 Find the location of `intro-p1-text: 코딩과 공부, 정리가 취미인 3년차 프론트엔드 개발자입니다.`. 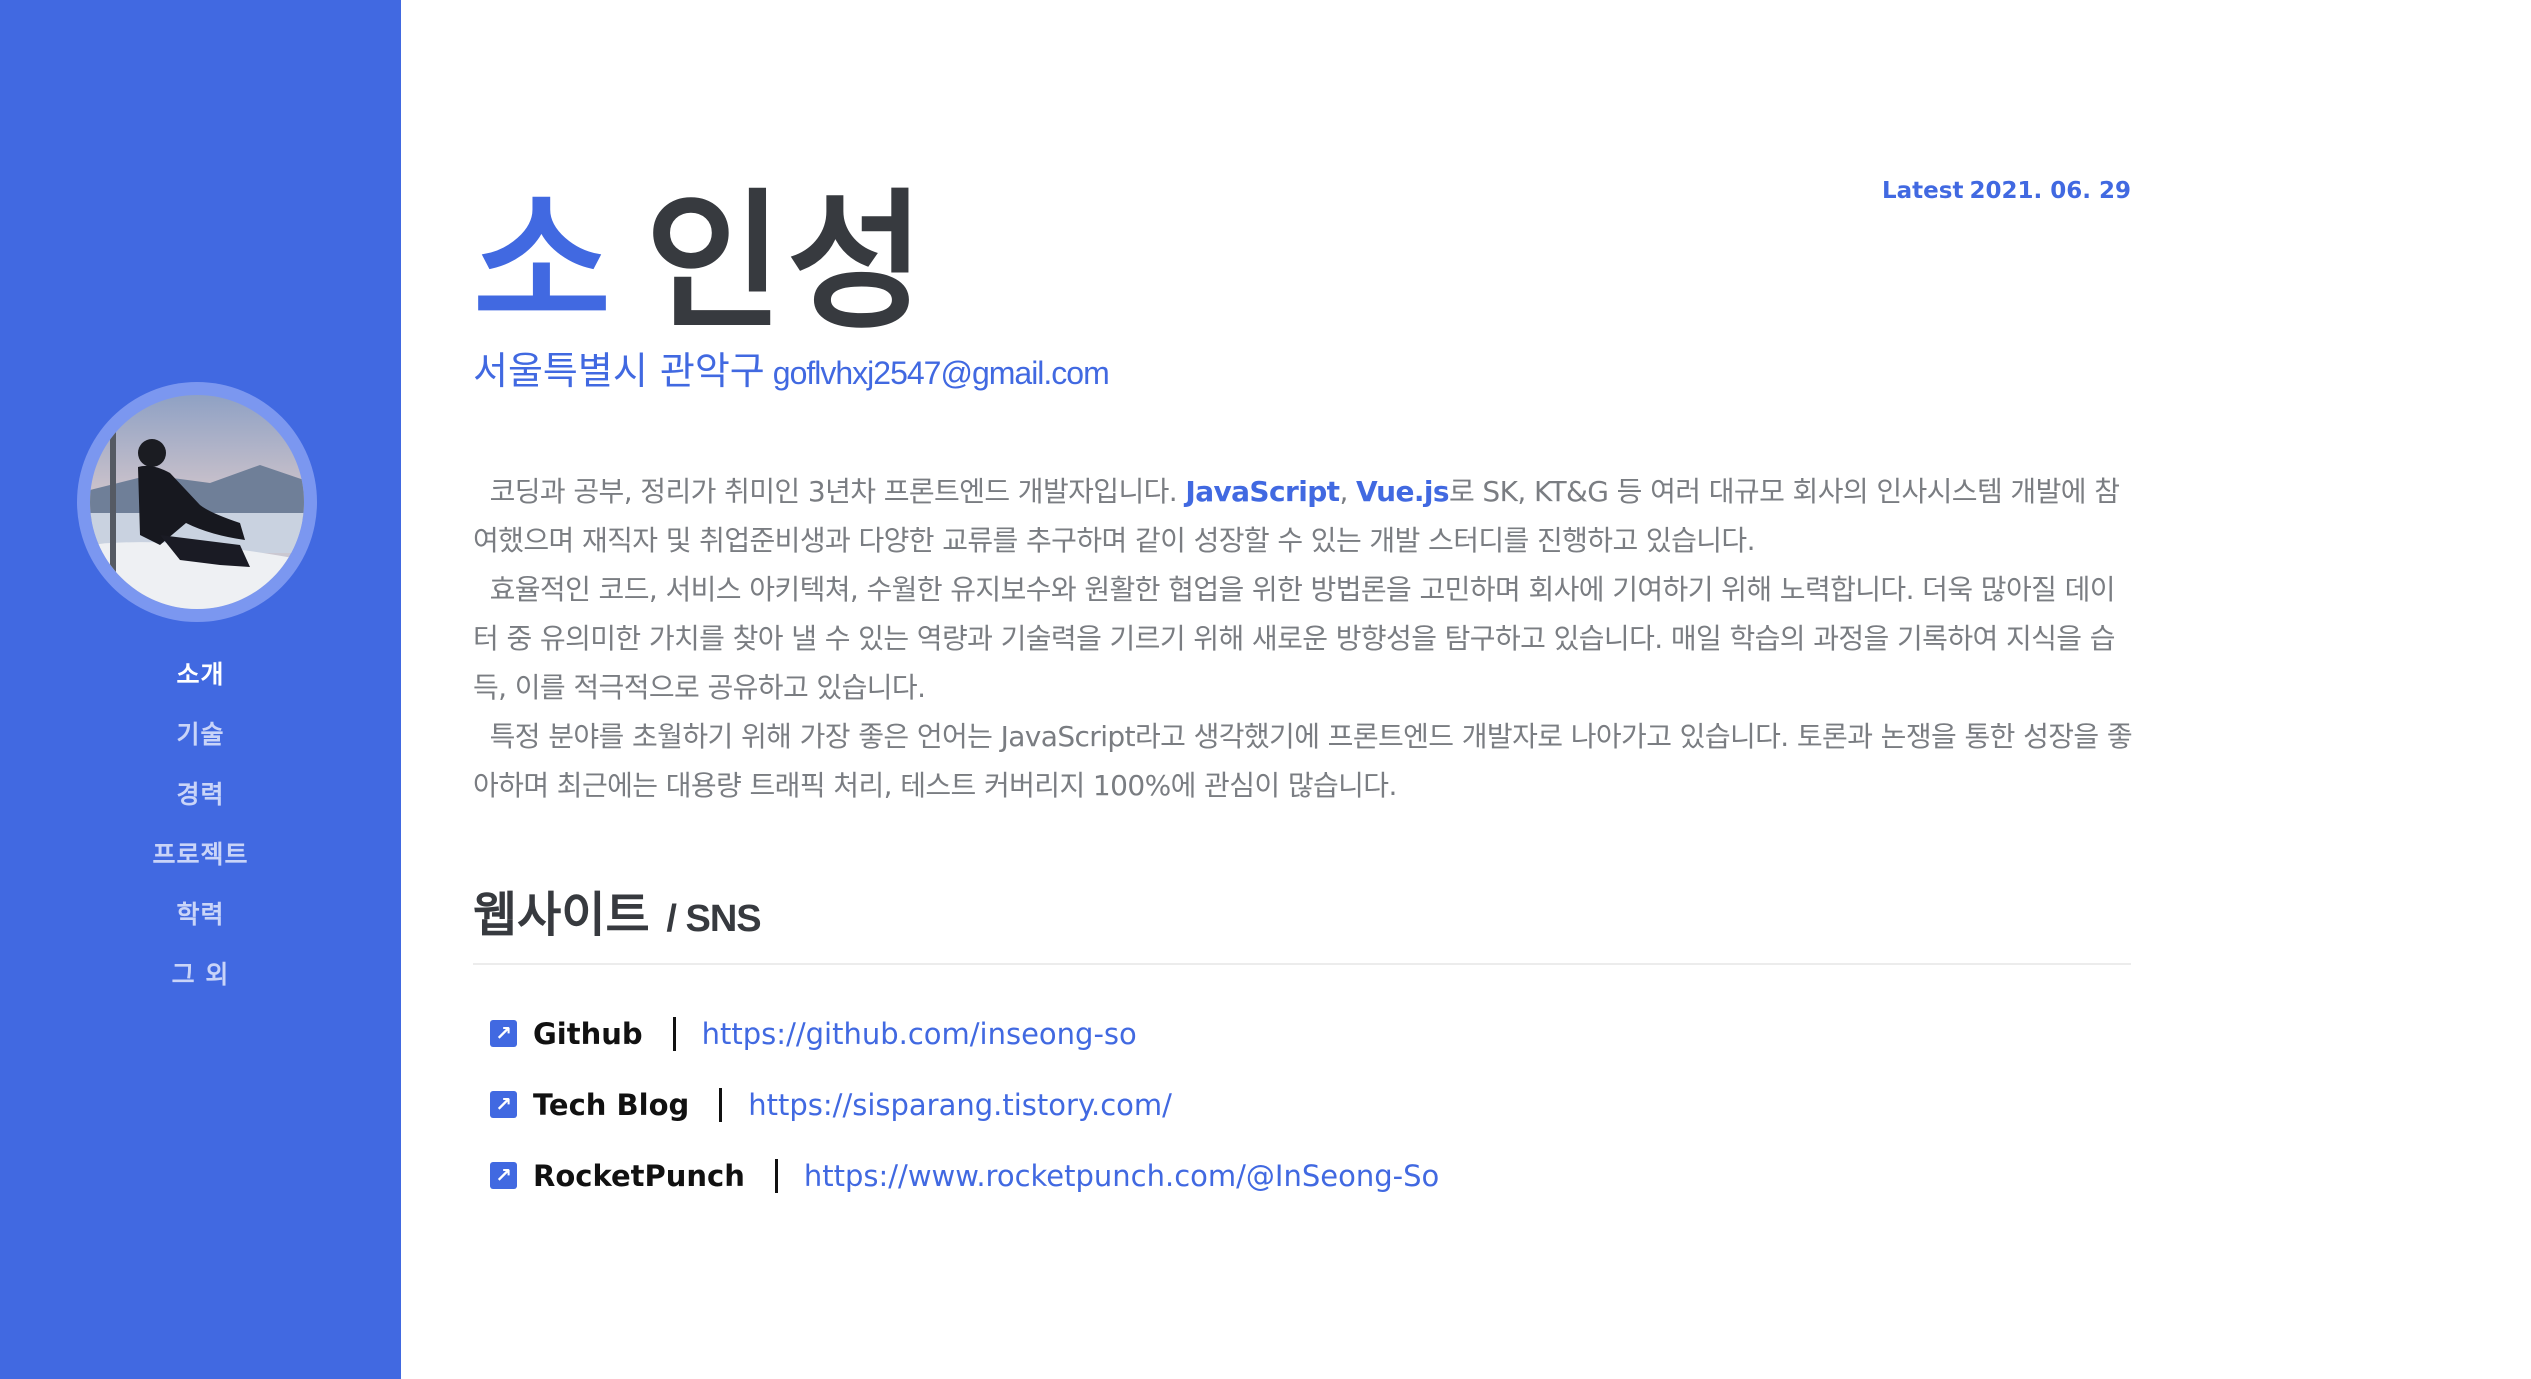

intro-p1-text: 코딩과 공부, 정리가 취미인 3년차 프론트엔드 개발자입니다. is located at coordinates (837, 491).